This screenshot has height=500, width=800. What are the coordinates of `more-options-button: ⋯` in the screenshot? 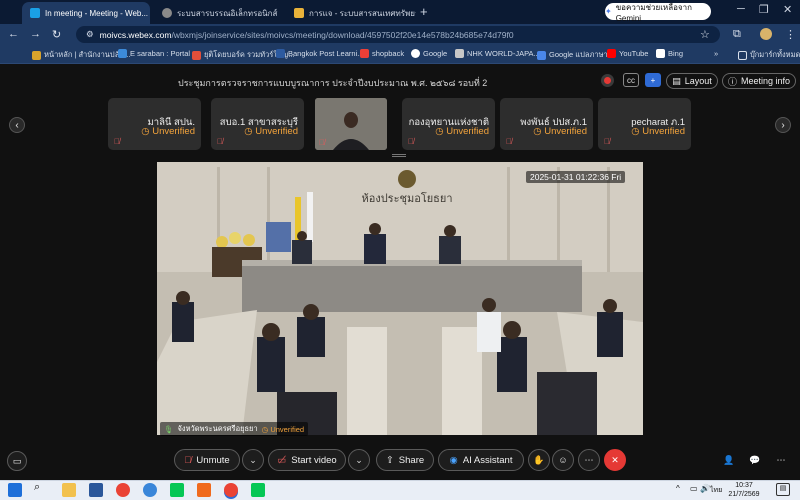 It's located at (589, 460).